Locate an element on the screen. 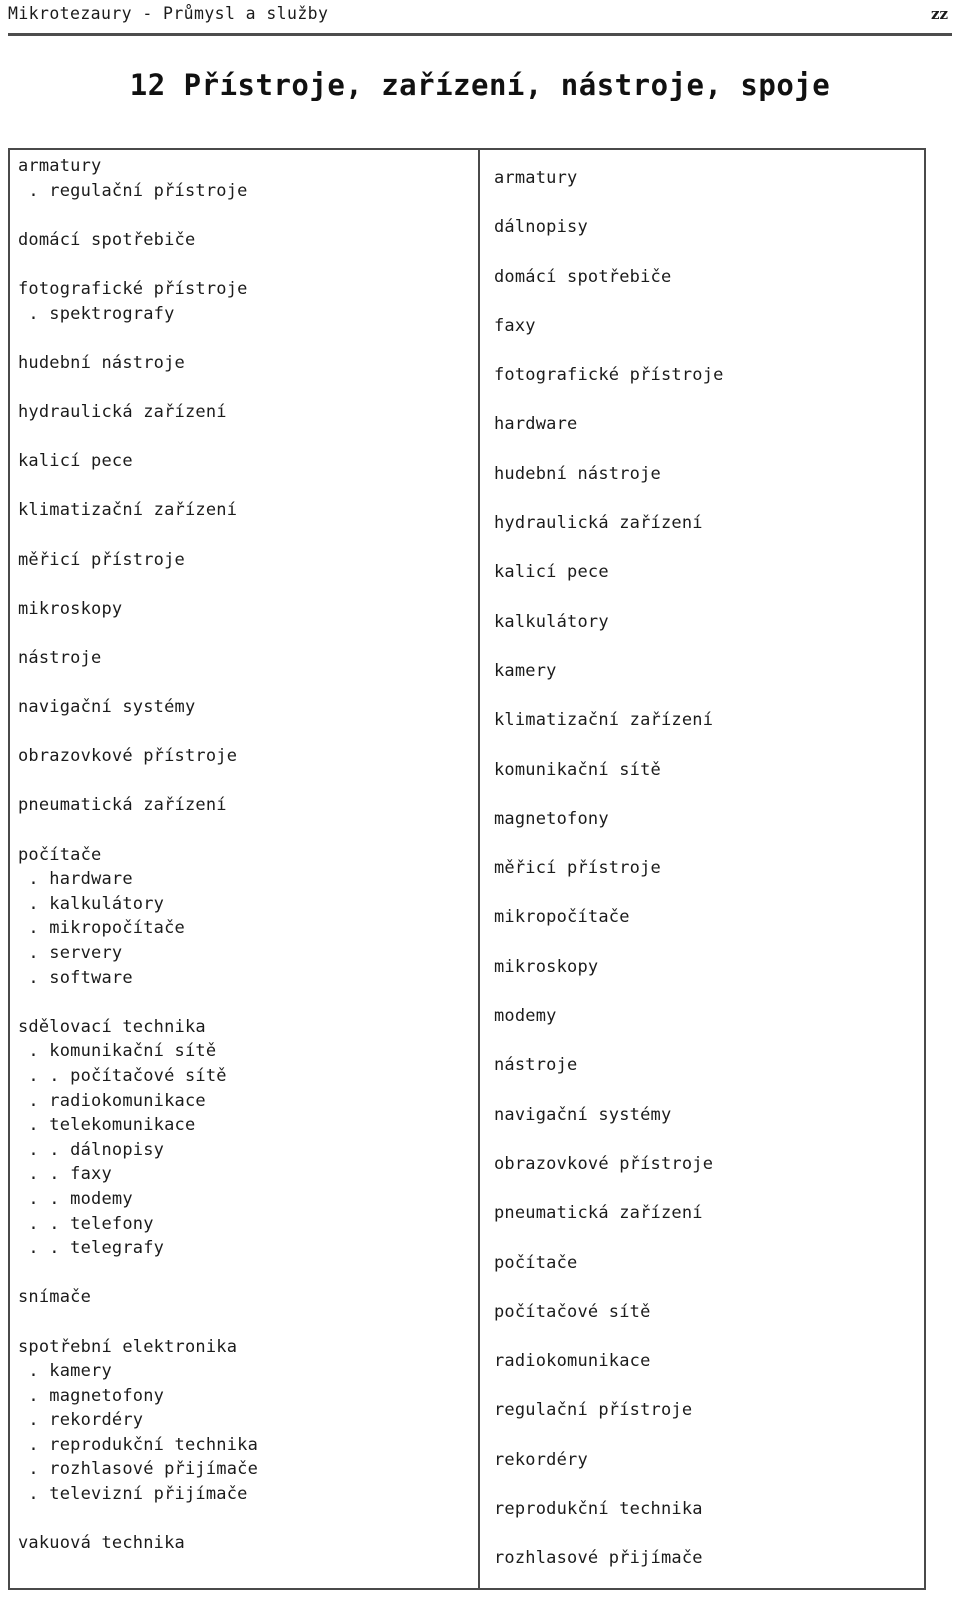 The width and height of the screenshot is (960, 1599). hierarchical-term: . . faxy is located at coordinates (248, 1174).